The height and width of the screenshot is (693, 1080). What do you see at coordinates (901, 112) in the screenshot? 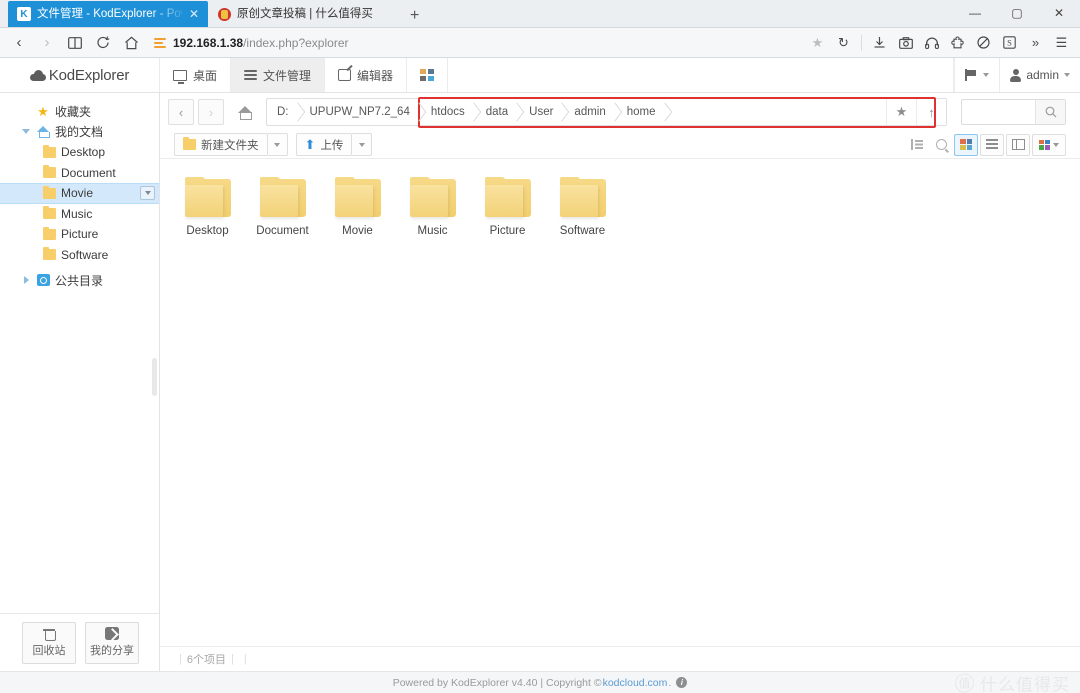
I see `favorite-icon: ★` at bounding box center [901, 112].